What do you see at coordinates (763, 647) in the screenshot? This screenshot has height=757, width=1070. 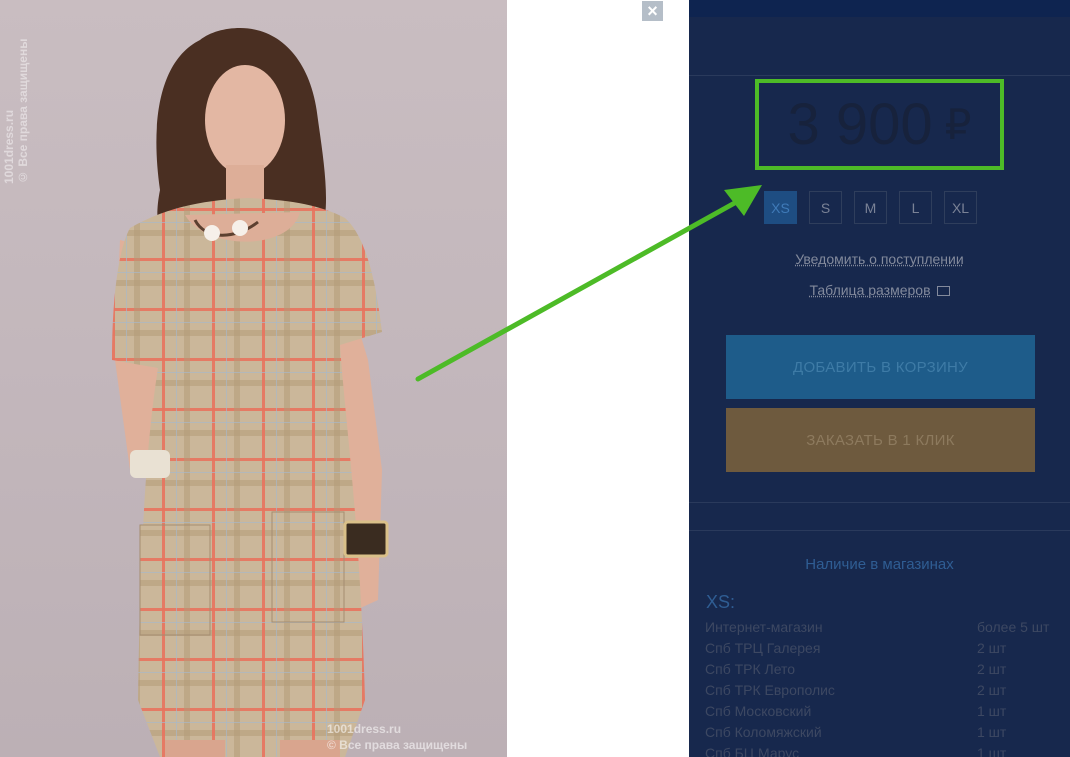 I see `store-name: Спб ТРЦ Галерея` at bounding box center [763, 647].